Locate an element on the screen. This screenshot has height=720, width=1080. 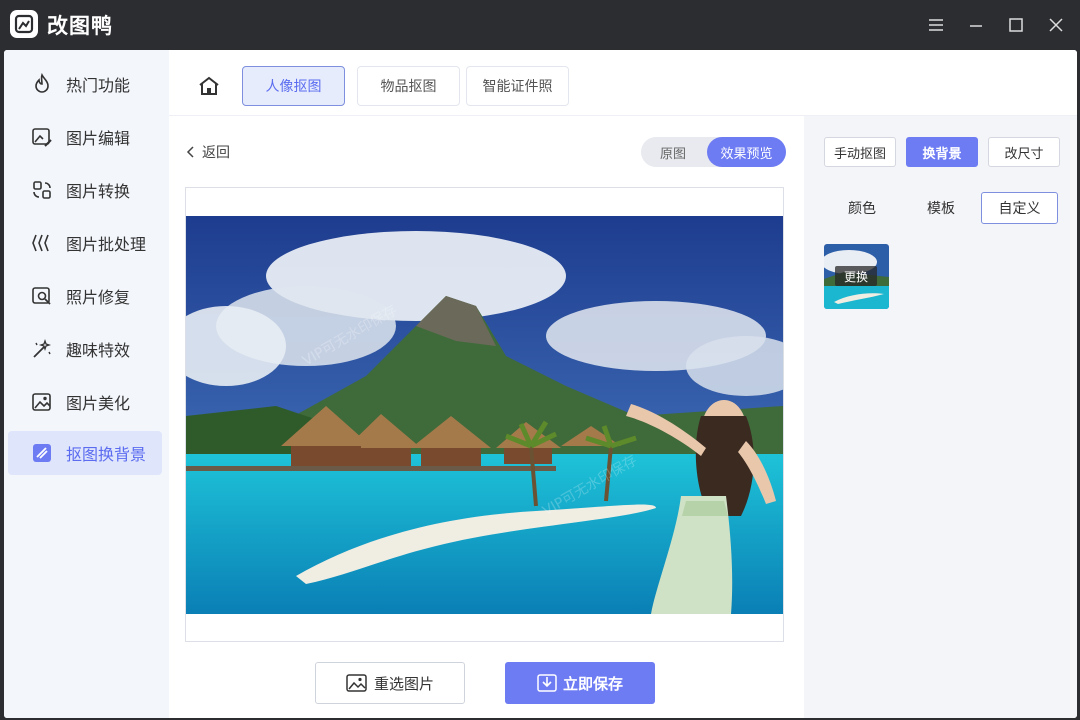
sidebar-item-image-edit: 图片编辑 is located at coordinates (85, 137).